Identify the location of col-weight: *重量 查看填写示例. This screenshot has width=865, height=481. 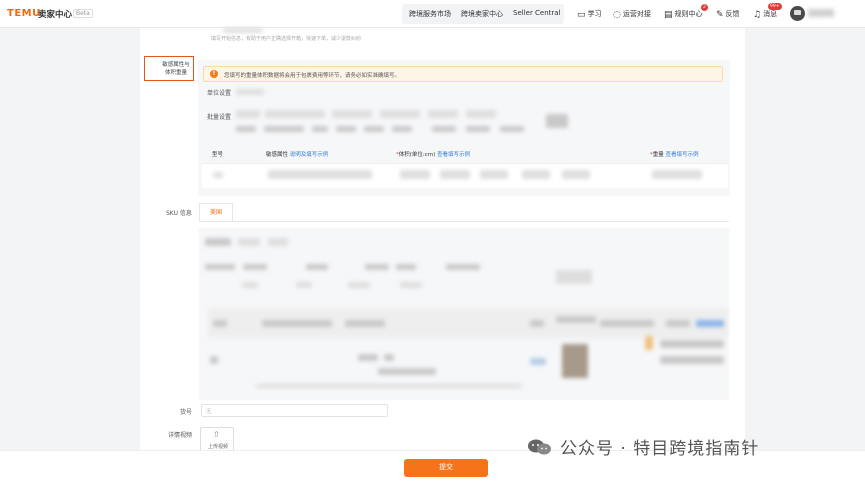
(674, 155).